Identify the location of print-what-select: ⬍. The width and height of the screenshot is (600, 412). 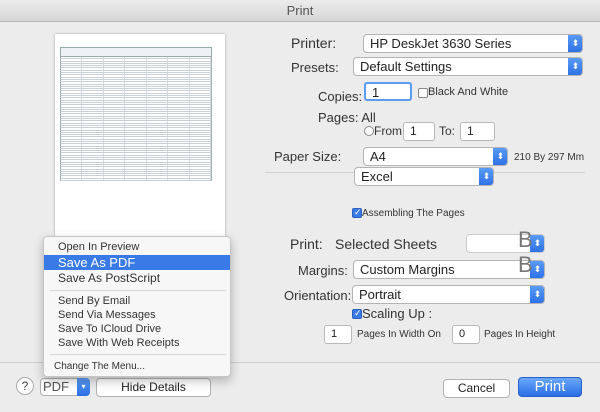
(505, 243).